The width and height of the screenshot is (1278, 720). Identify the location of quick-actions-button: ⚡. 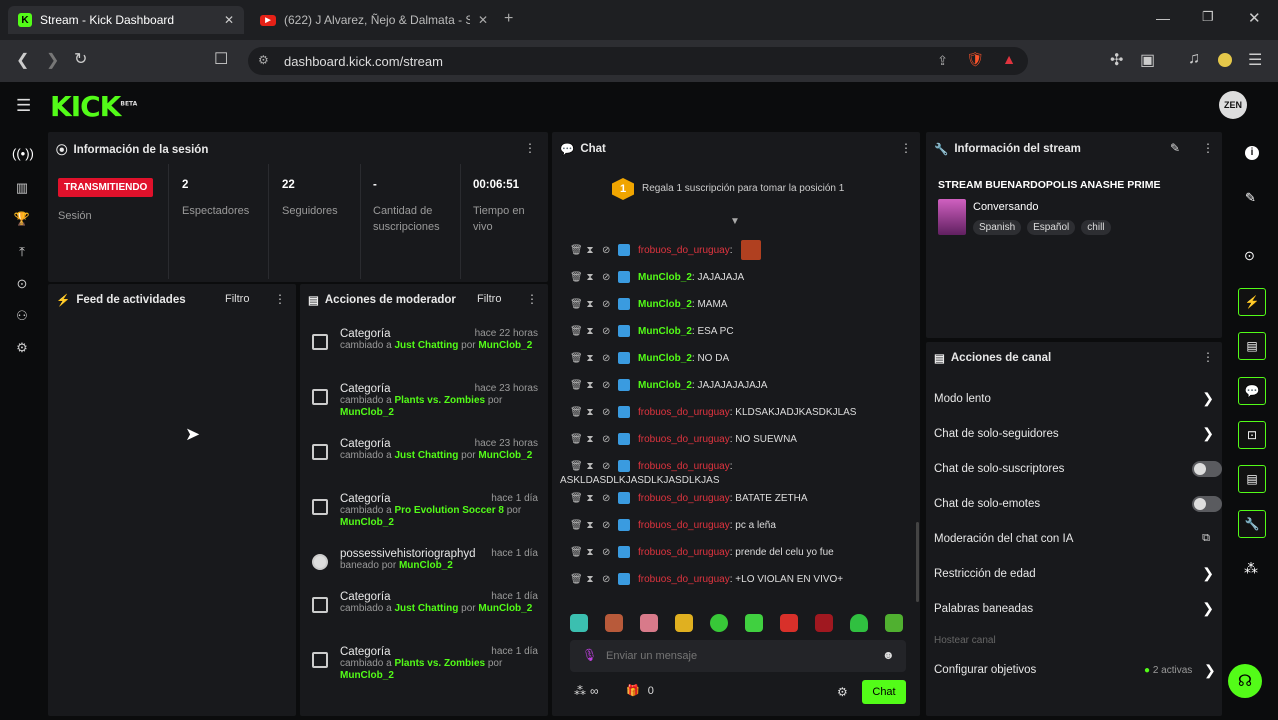
(1252, 302).